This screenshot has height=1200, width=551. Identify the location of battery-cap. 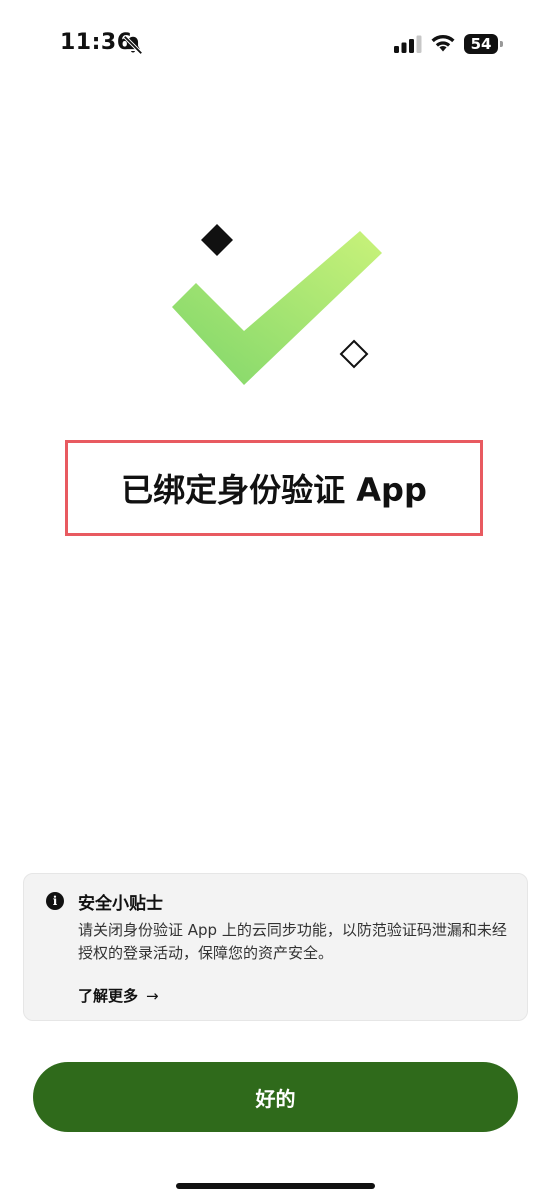
(501, 44).